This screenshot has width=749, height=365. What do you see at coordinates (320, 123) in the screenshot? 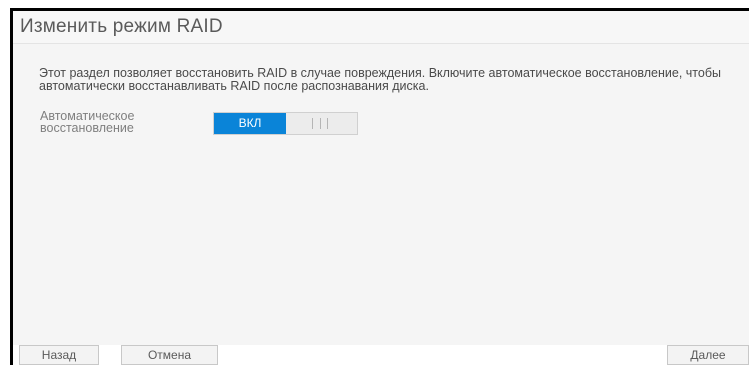
I see `toggle-grip-icon` at bounding box center [320, 123].